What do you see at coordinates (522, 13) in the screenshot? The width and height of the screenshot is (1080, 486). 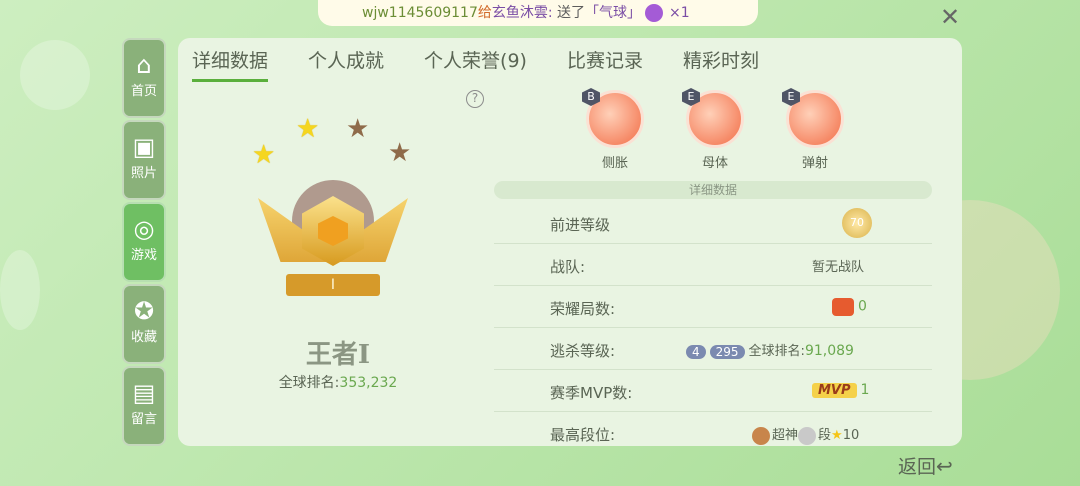 I see `banner-recipient: 玄鱼沐雲:` at bounding box center [522, 13].